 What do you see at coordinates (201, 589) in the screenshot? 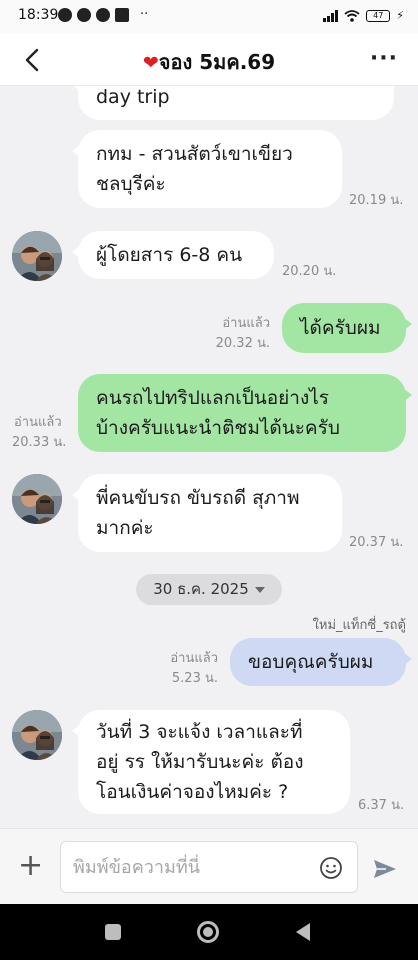
I see `date-separator-label: 30 ธ.ค. 2025` at bounding box center [201, 589].